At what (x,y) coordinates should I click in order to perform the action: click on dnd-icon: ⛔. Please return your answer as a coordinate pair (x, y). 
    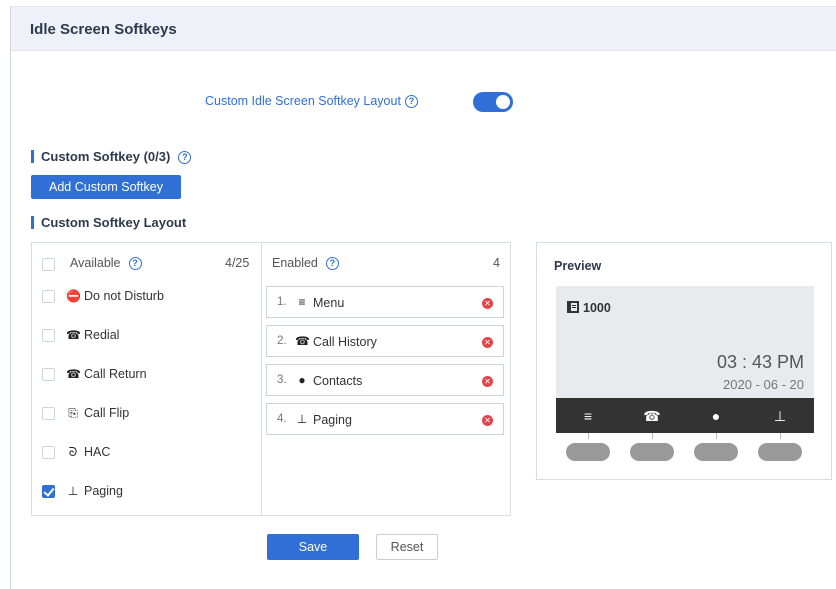
    Looking at the image, I should click on (73, 296).